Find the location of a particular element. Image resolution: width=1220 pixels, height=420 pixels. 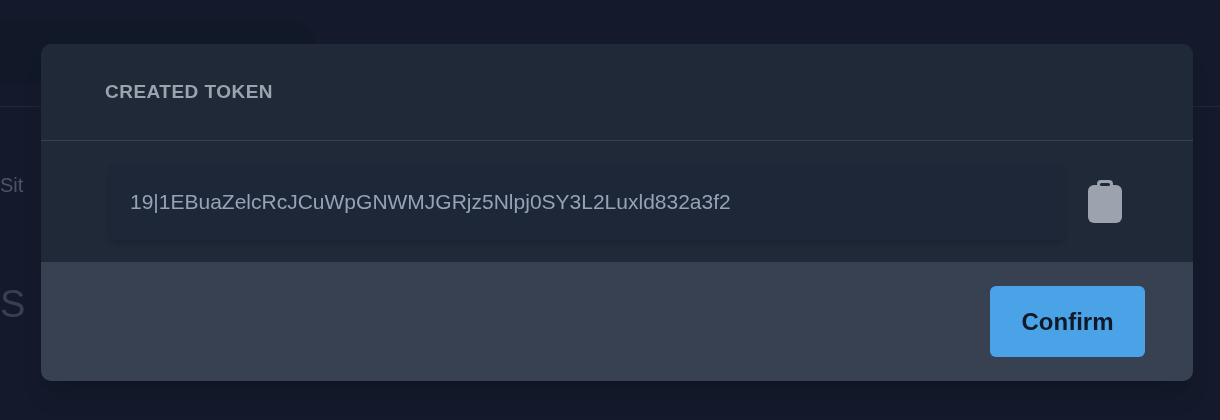

token-field: 19|1EBuaZelcRcJCuWpGNWMJGRjz5Nlpj0SY3L2Luxld832a3f2 is located at coordinates (587, 201).